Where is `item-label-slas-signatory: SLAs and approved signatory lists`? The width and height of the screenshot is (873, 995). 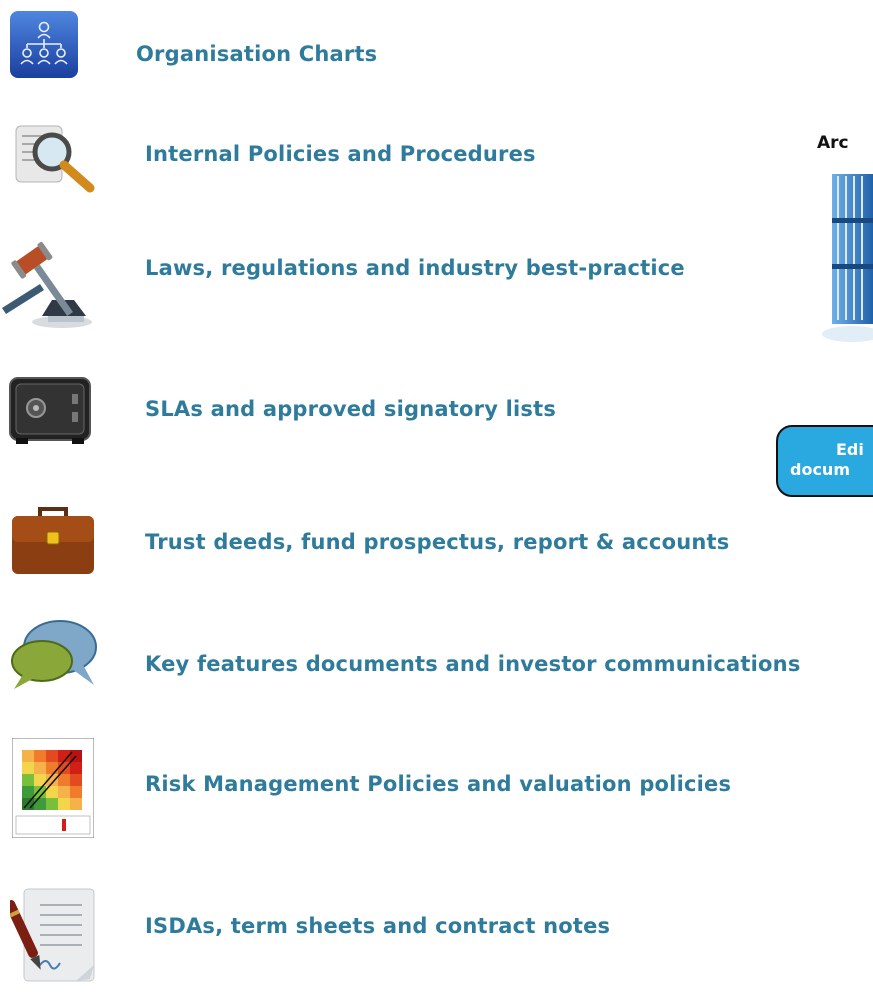 item-label-slas-signatory: SLAs and approved signatory lists is located at coordinates (350, 409).